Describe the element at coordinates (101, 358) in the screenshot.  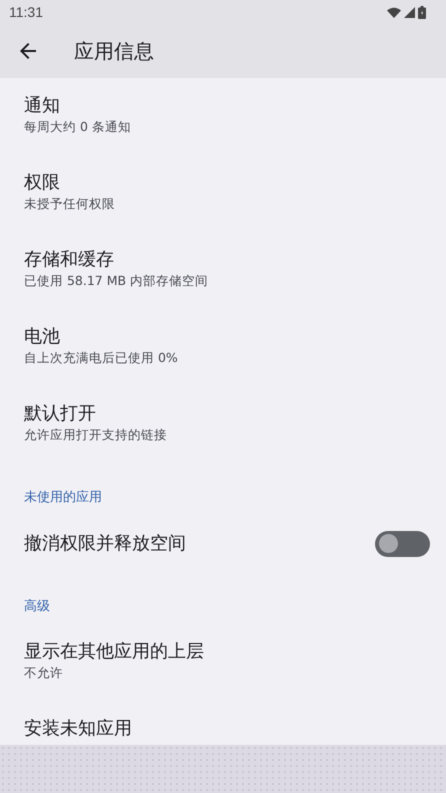
I see `setting-summary: 自上次充满电后已使用 0%` at that location.